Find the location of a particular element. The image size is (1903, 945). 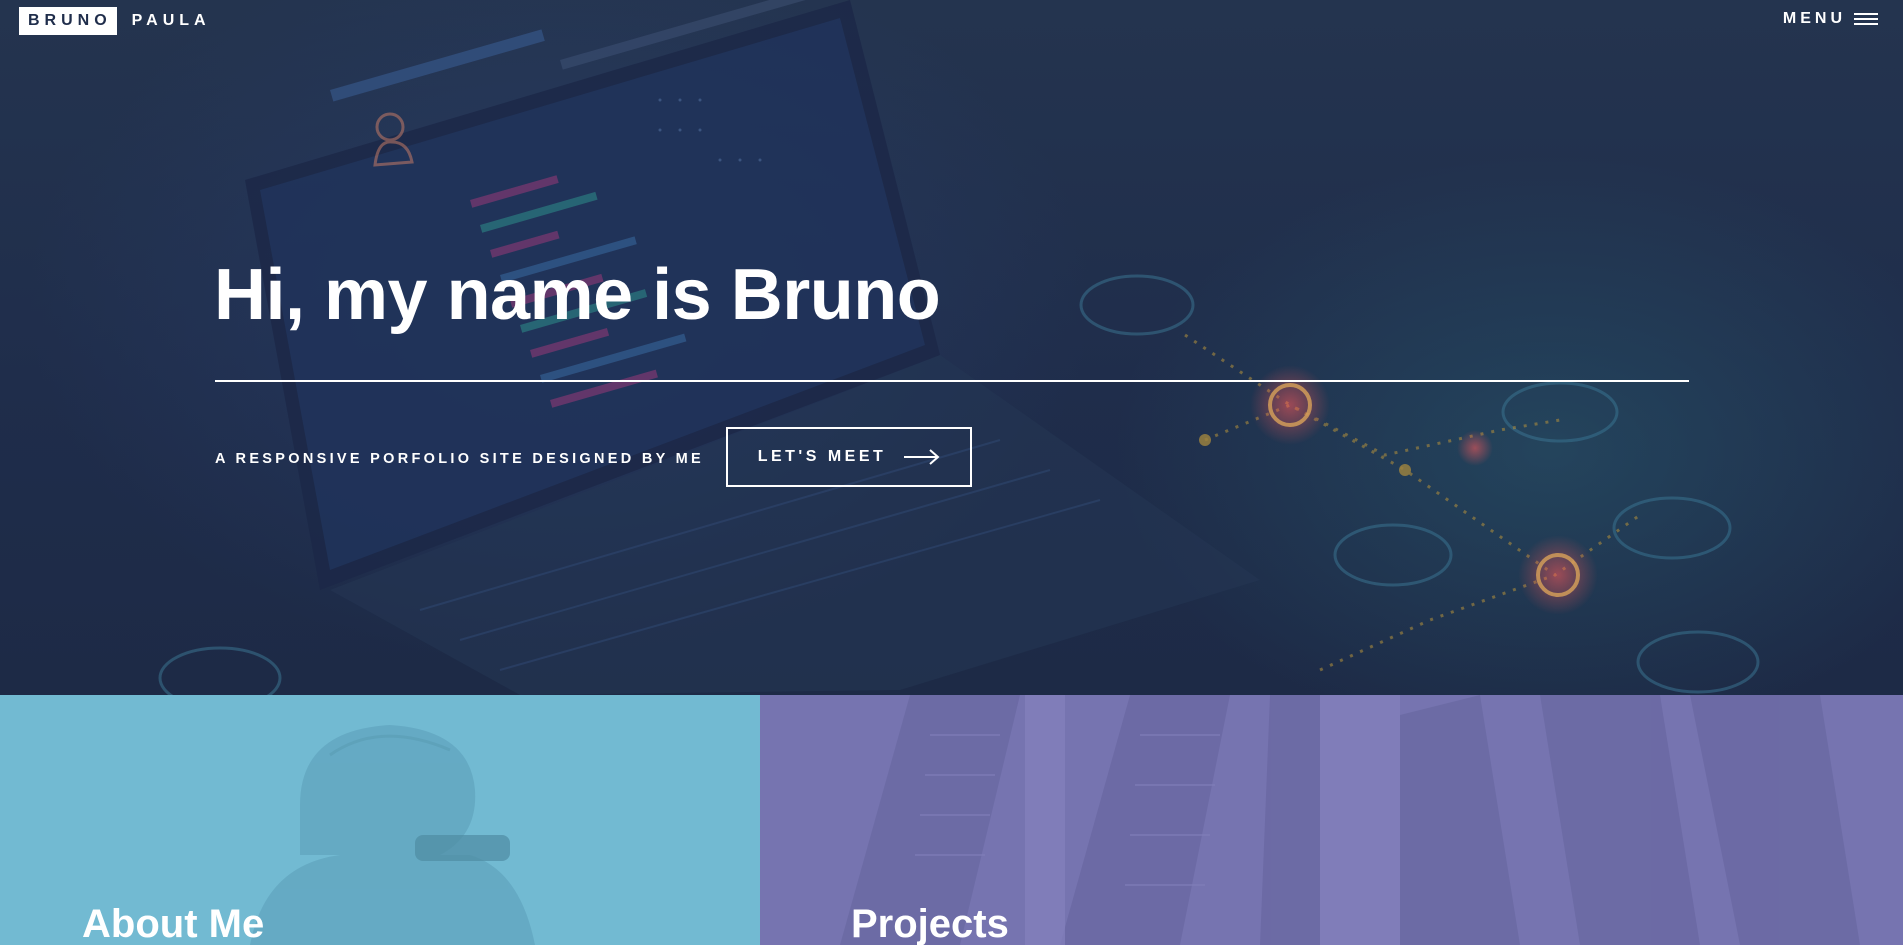

hamburger-icon is located at coordinates (1866, 19).